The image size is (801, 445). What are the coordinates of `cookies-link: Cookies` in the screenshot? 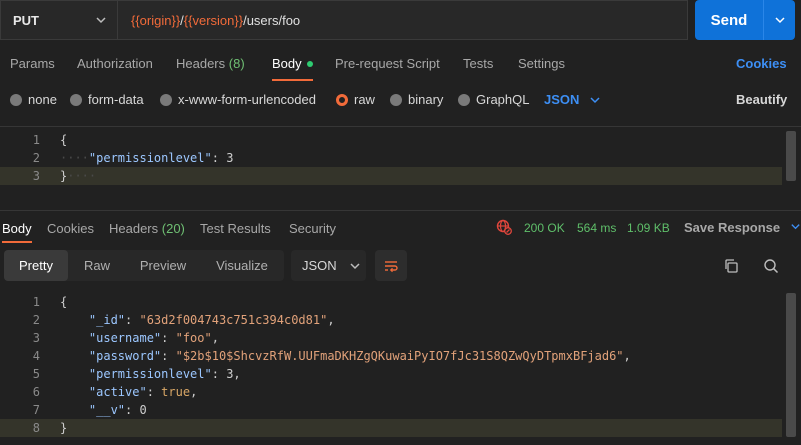 It's located at (761, 63).